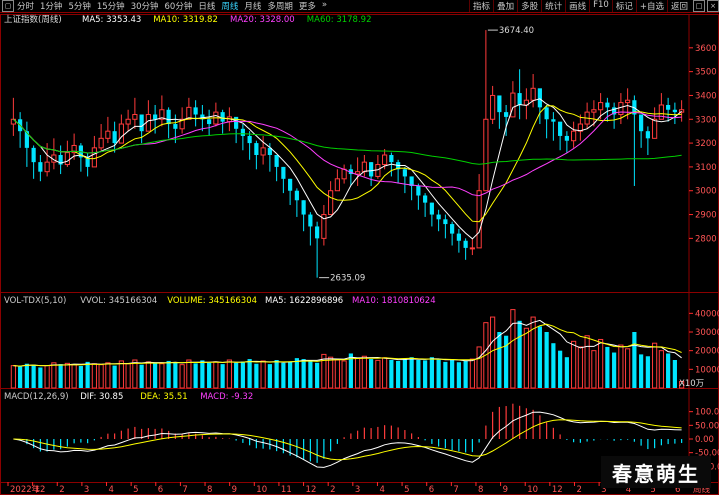 This screenshot has height=495, width=719. I want to click on price-legend-1: MA10: 3319.82, so click(185, 20).